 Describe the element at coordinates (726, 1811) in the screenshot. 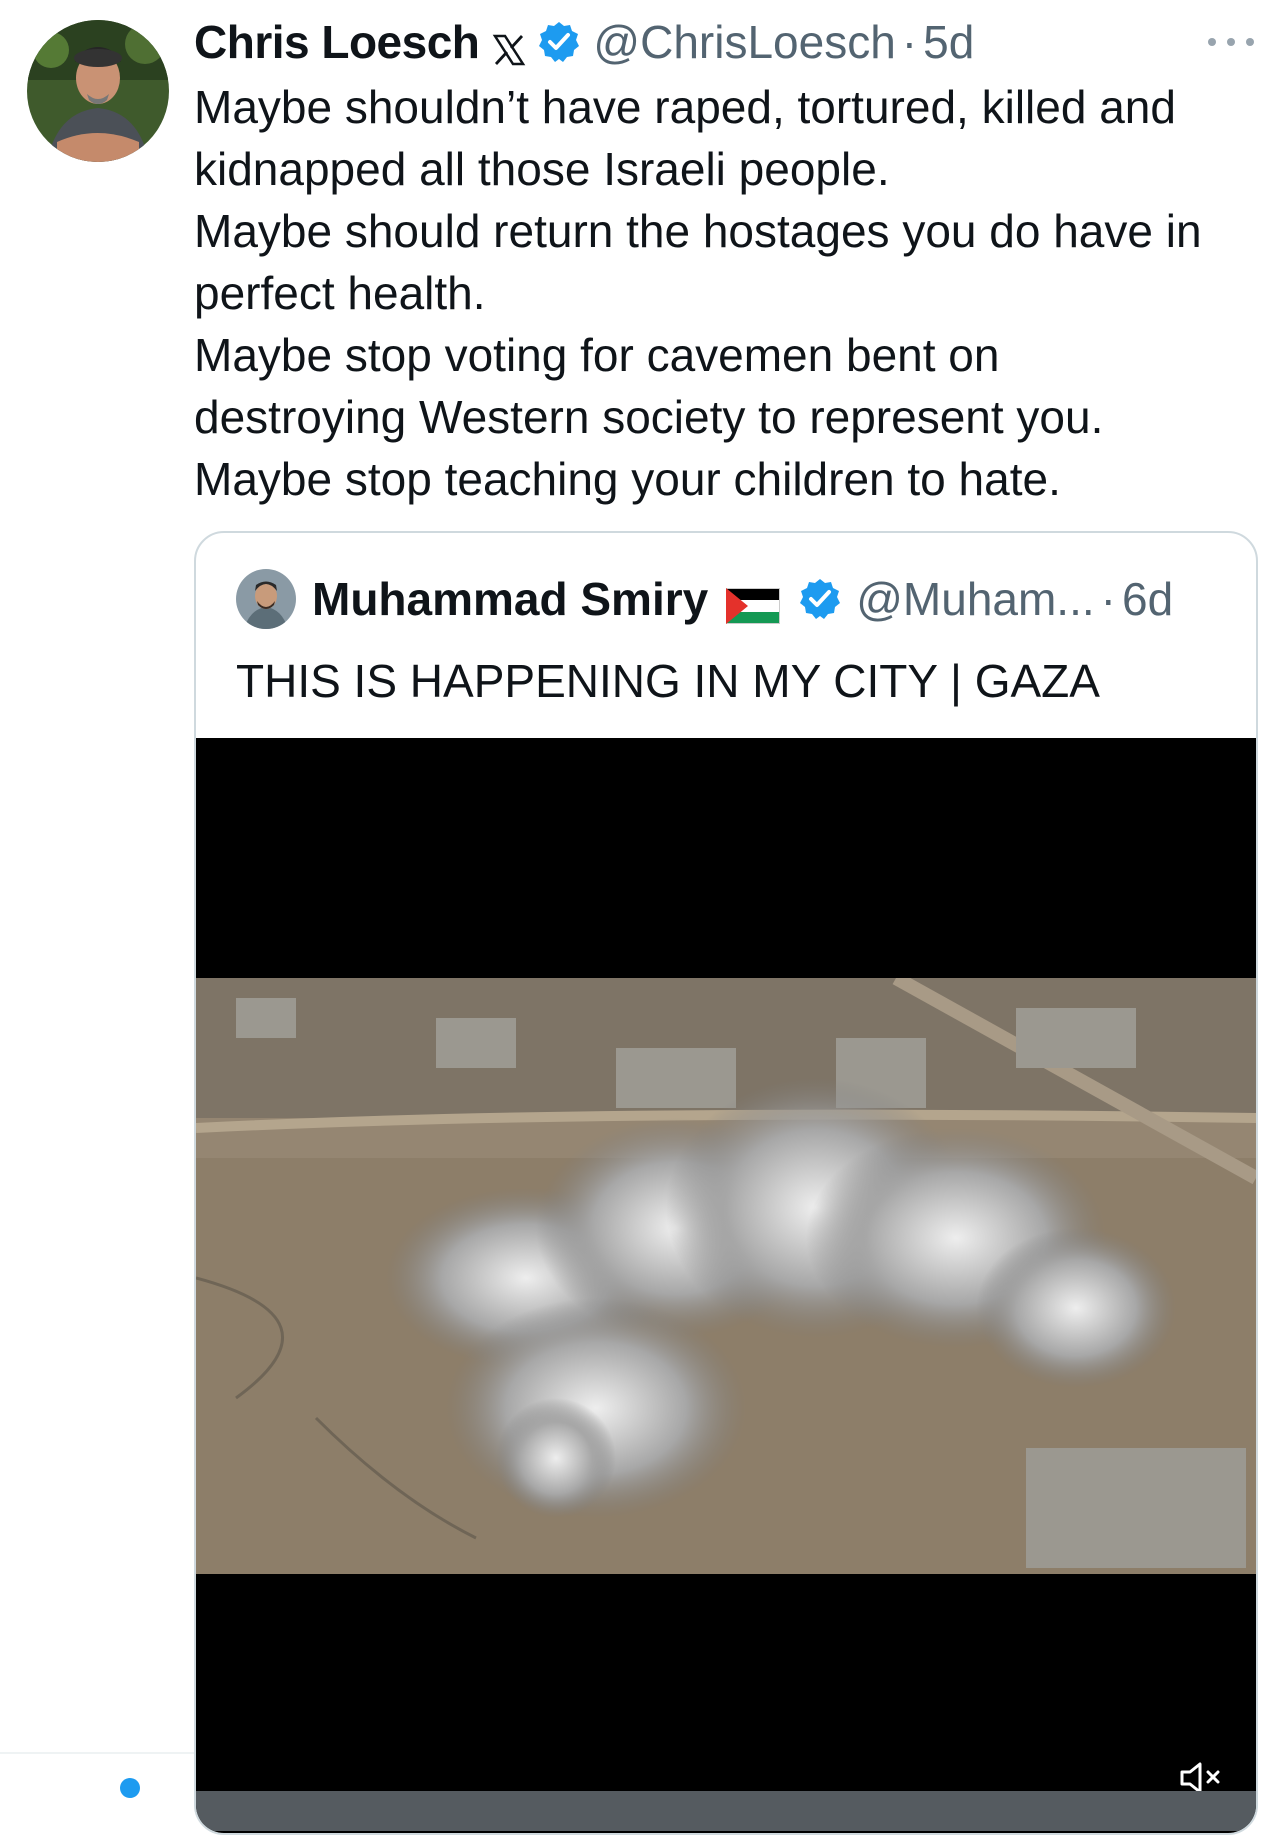

I see `video-progress-bar` at that location.